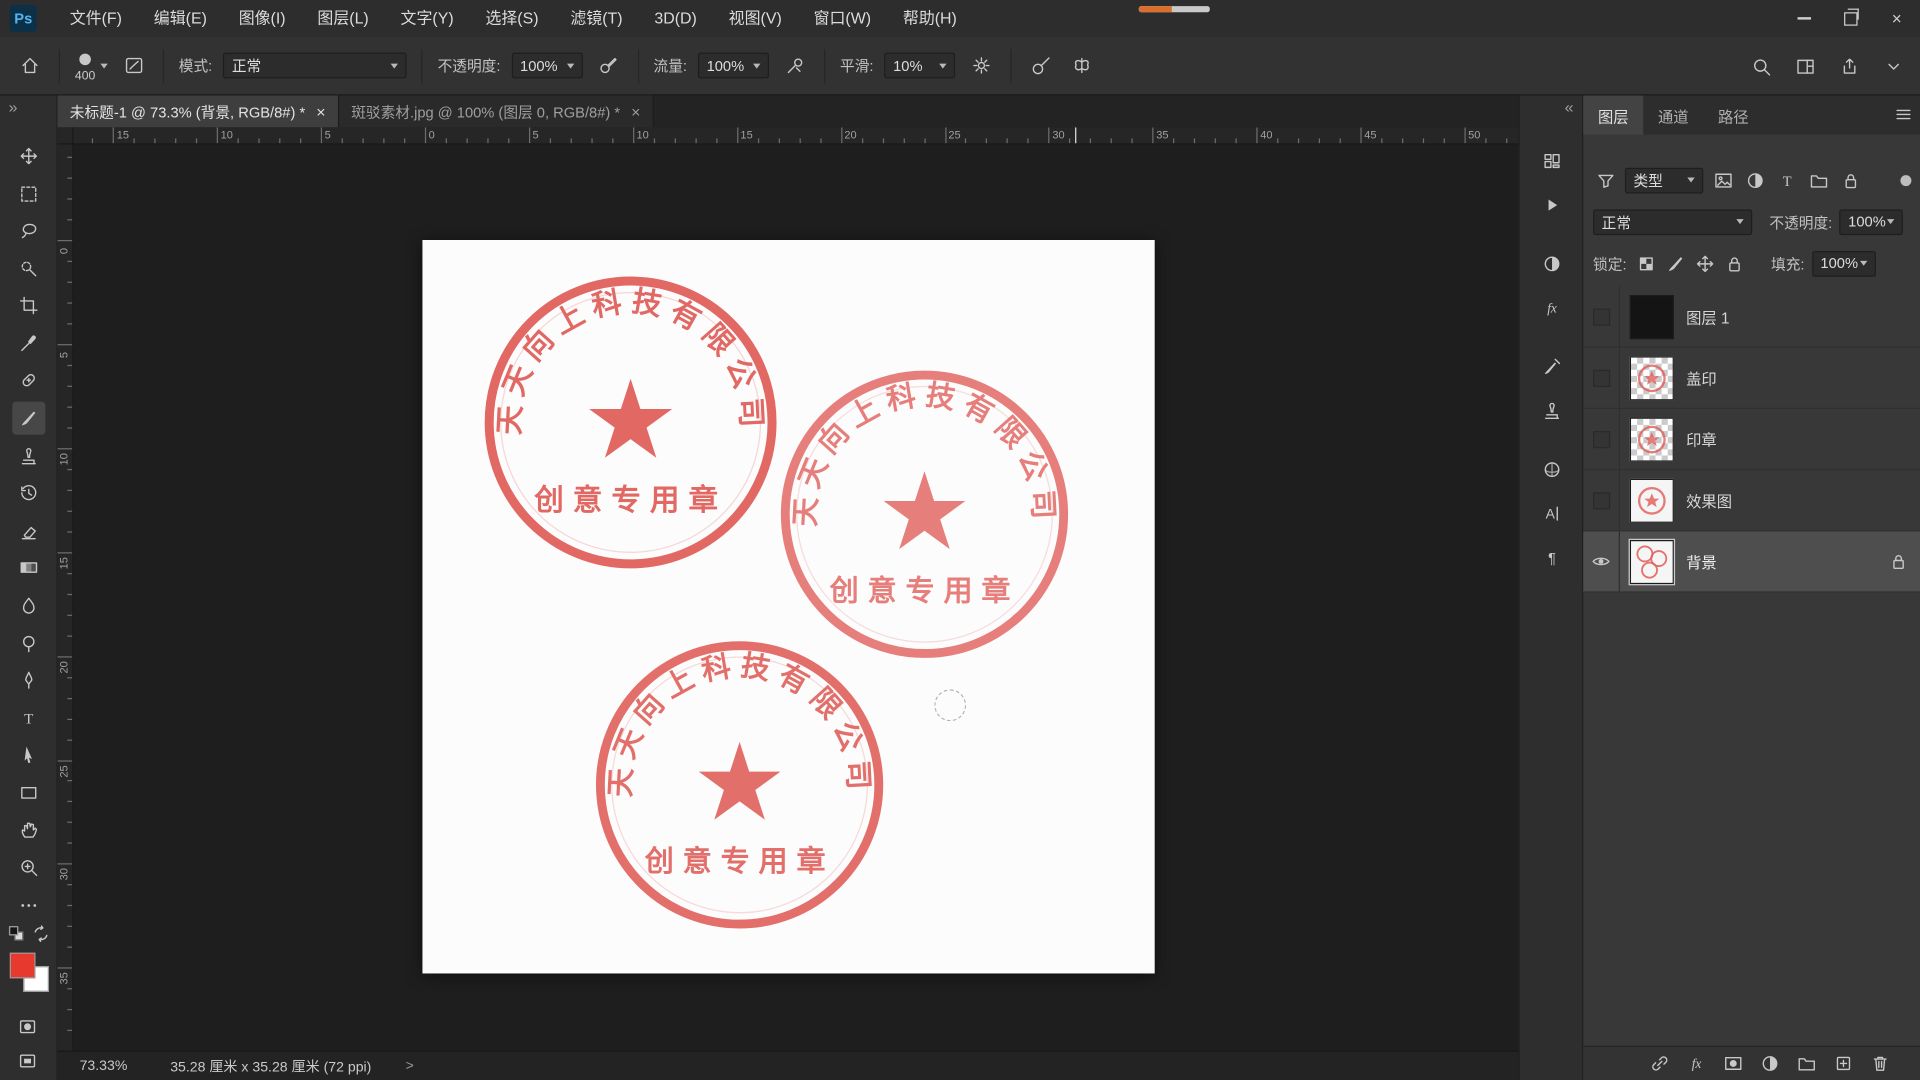 The image size is (1920, 1080). I want to click on search-icon, so click(1760, 65).